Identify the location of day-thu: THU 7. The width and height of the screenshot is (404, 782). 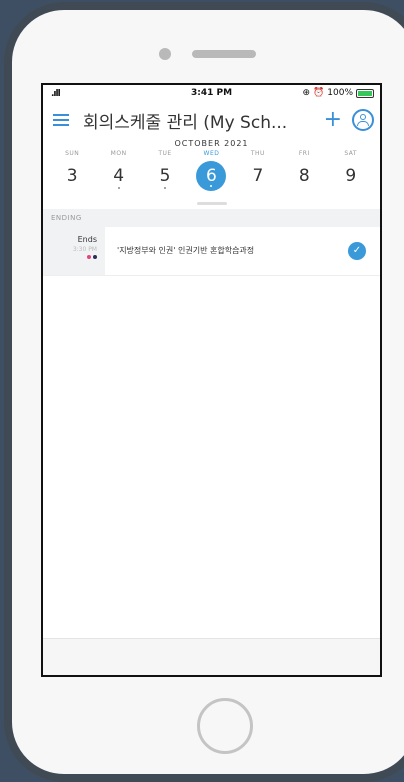
(258, 174).